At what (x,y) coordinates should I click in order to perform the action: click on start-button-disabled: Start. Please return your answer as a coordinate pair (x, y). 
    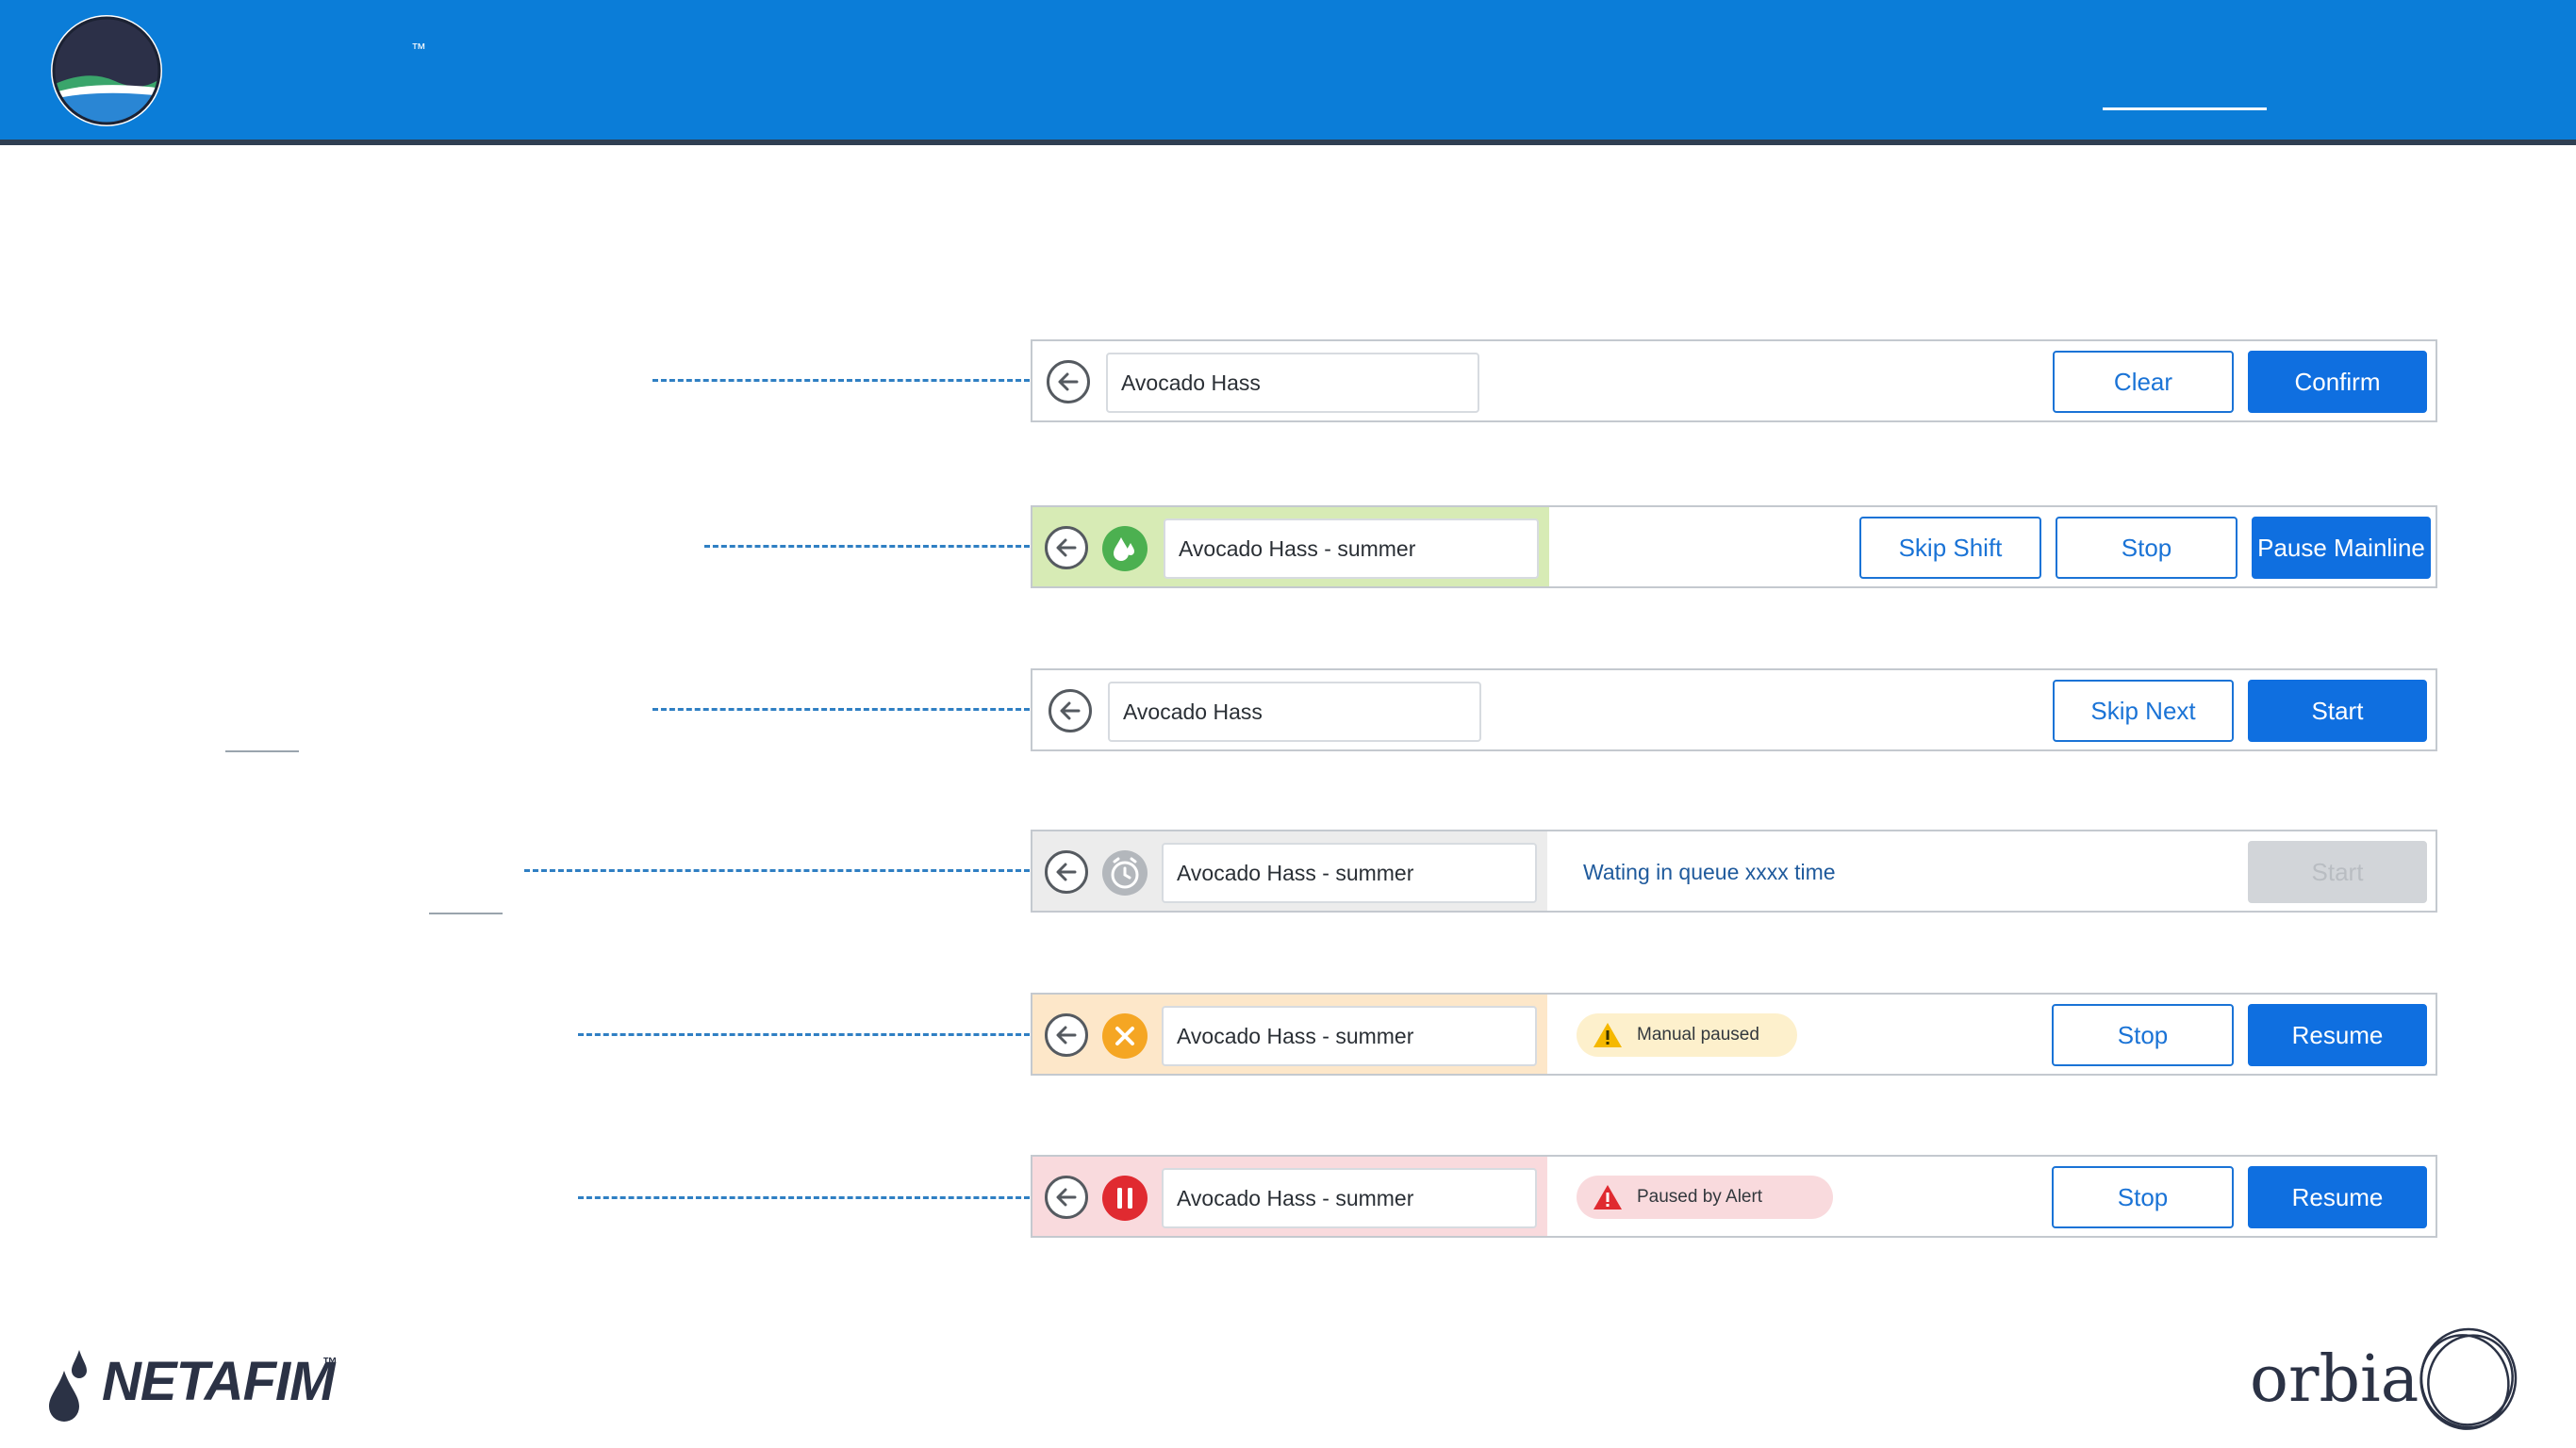
    Looking at the image, I should click on (2337, 872).